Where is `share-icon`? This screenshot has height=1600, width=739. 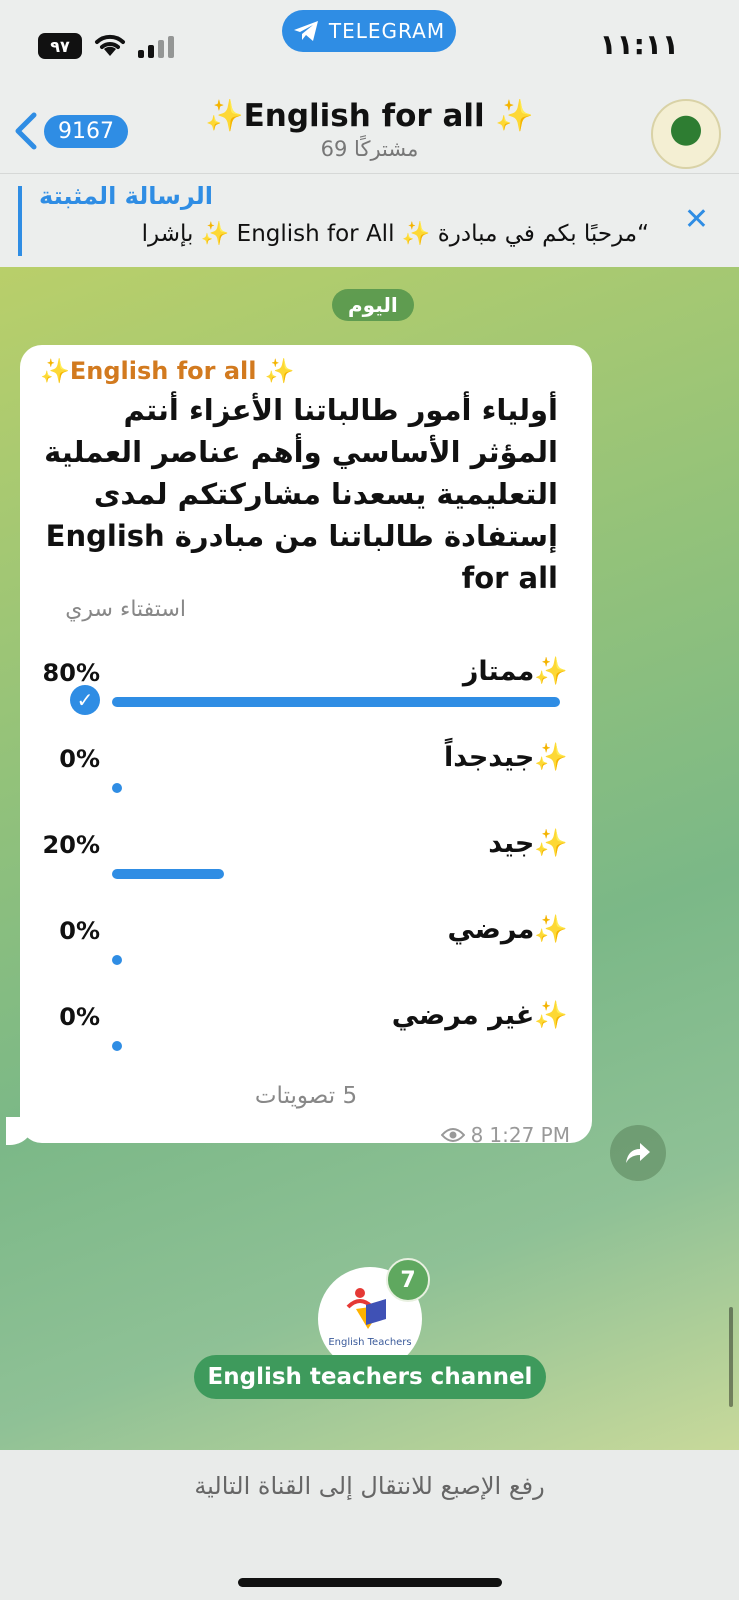
share-icon is located at coordinates (638, 1153).